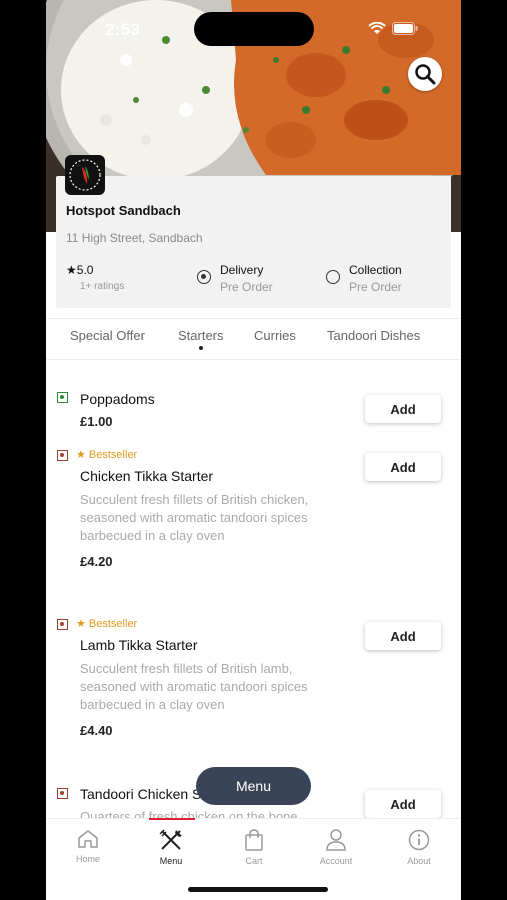  I want to click on dynamic-island, so click(254, 29).